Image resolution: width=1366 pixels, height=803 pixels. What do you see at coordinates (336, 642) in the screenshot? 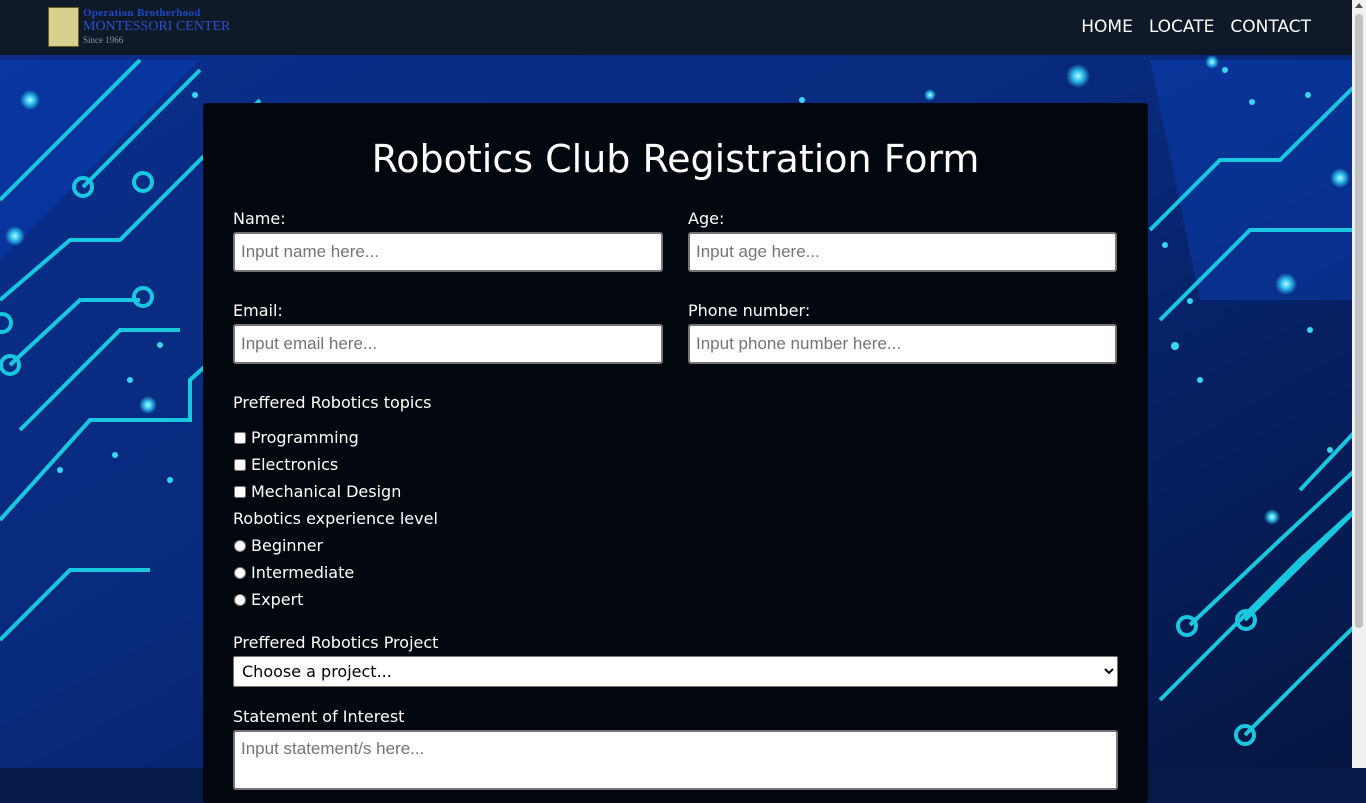
I see `project-label: Preffered Robotics Project` at bounding box center [336, 642].